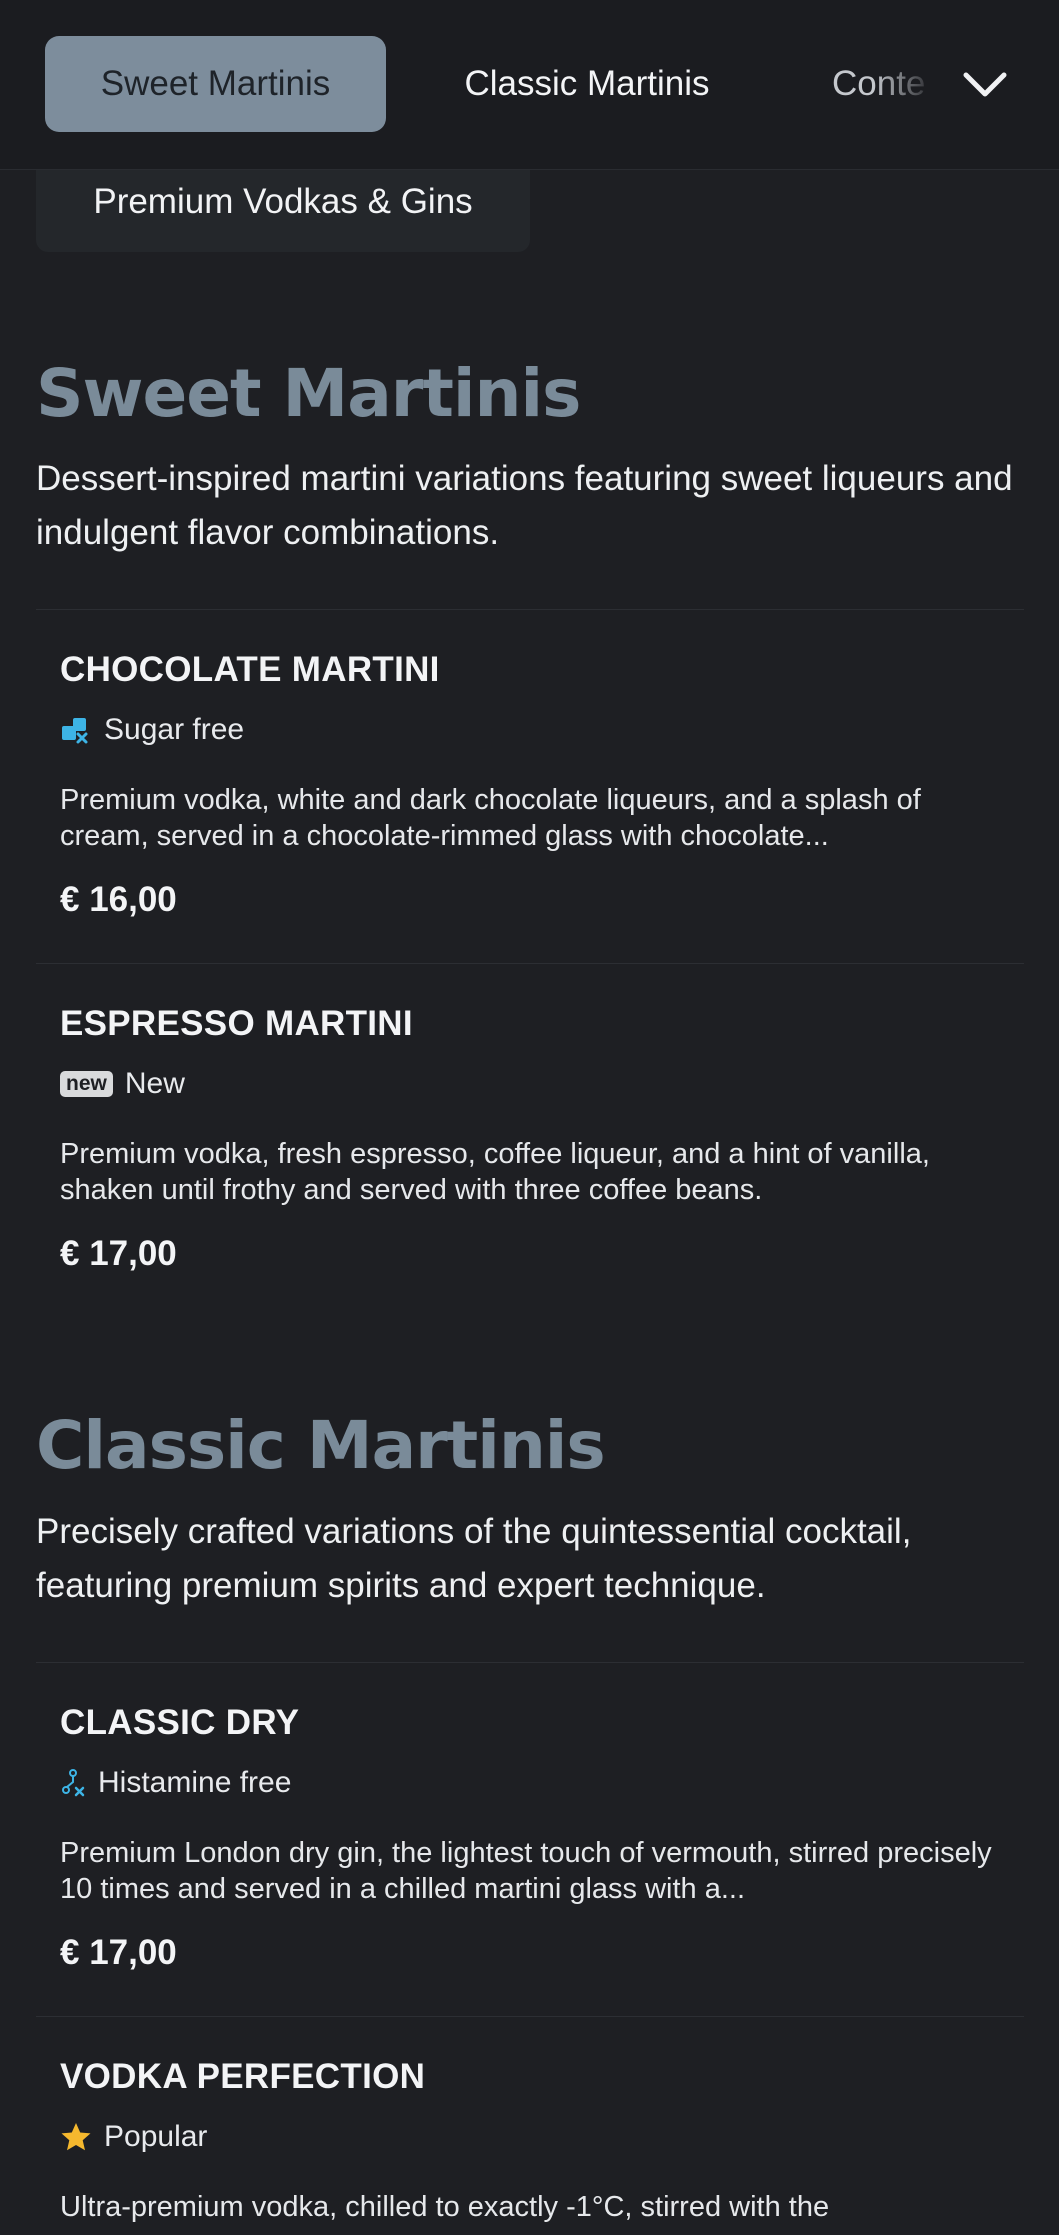 The width and height of the screenshot is (1059, 2235). What do you see at coordinates (250, 669) in the screenshot?
I see `item-name: CHOCOLATE MARTINI` at bounding box center [250, 669].